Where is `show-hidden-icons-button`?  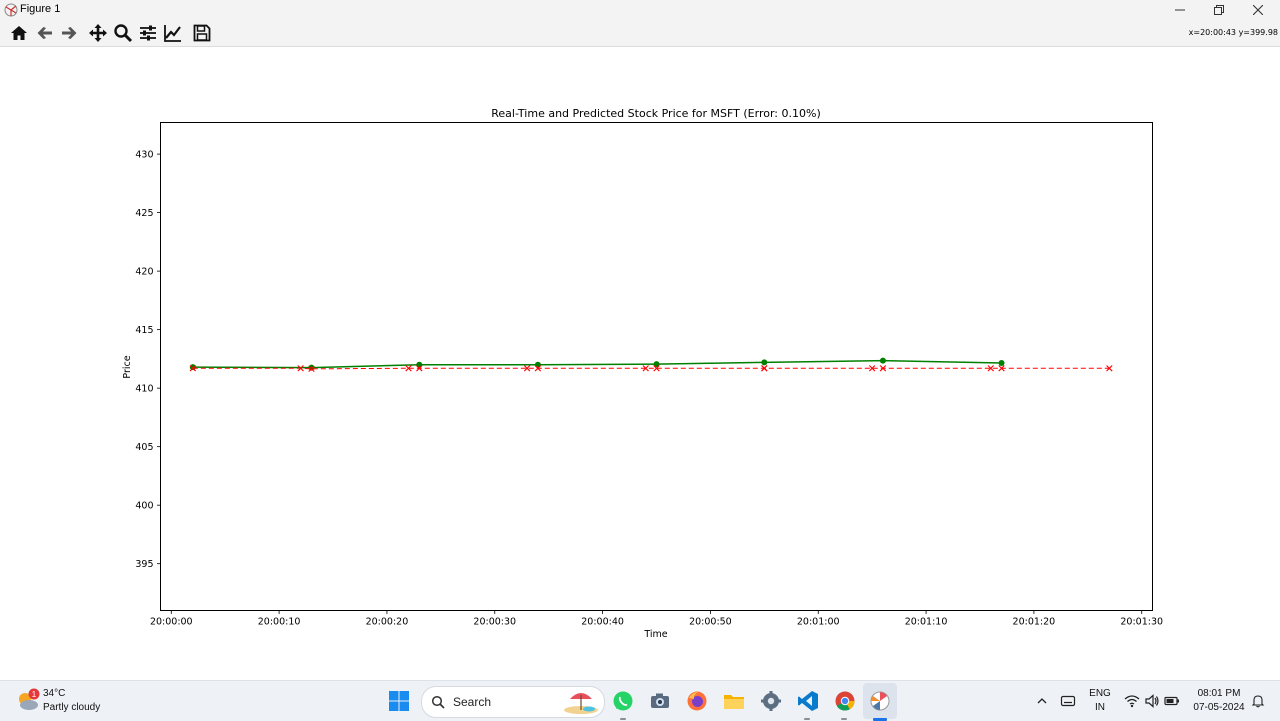
show-hidden-icons-button is located at coordinates (1042, 701).